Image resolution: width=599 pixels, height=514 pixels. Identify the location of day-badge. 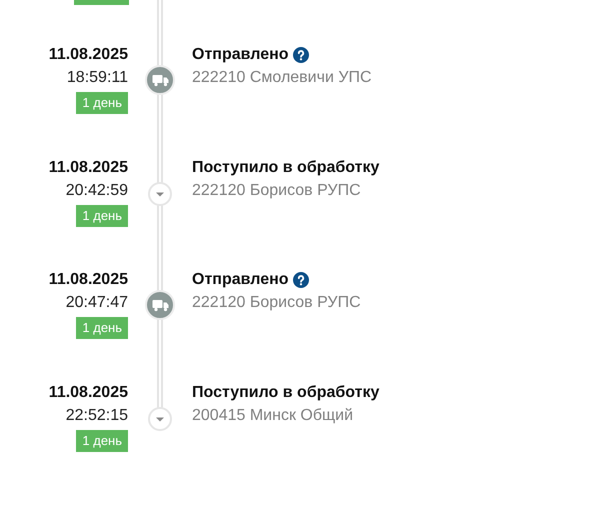
(101, 2).